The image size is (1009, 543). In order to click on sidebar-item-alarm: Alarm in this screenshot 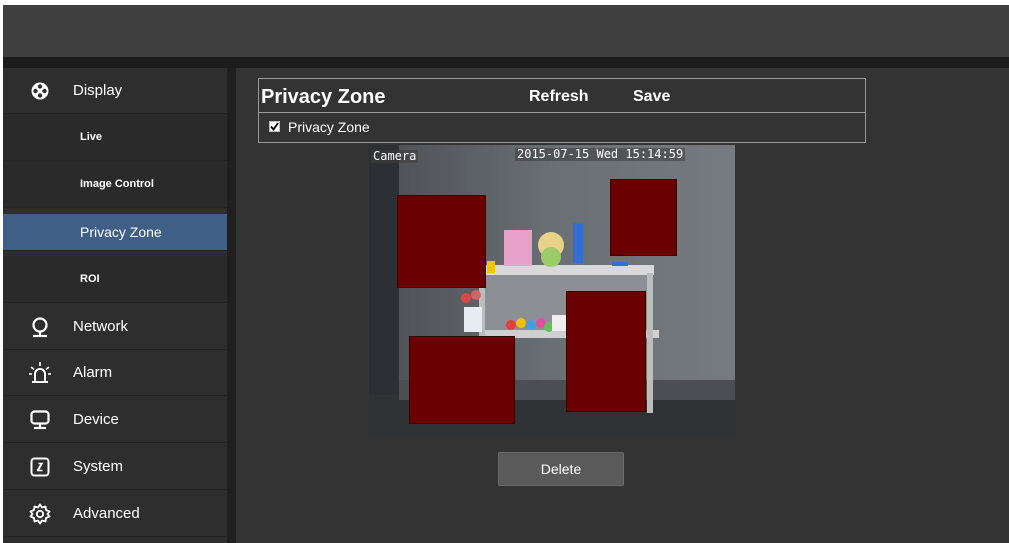, I will do `click(115, 373)`.